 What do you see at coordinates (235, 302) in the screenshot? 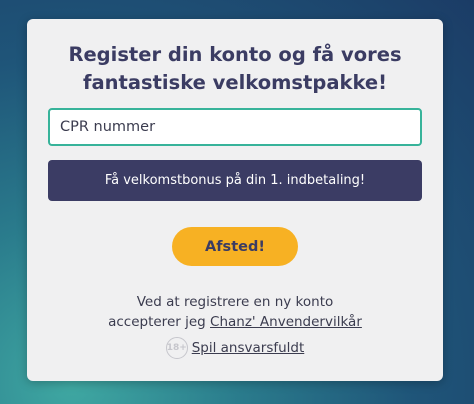
I see `terms-line-1: Ved at registrere en ny konto` at bounding box center [235, 302].